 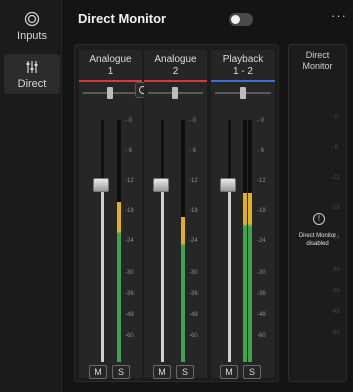 I want to click on channel-header: Playback 1 - 2, so click(x=243, y=66).